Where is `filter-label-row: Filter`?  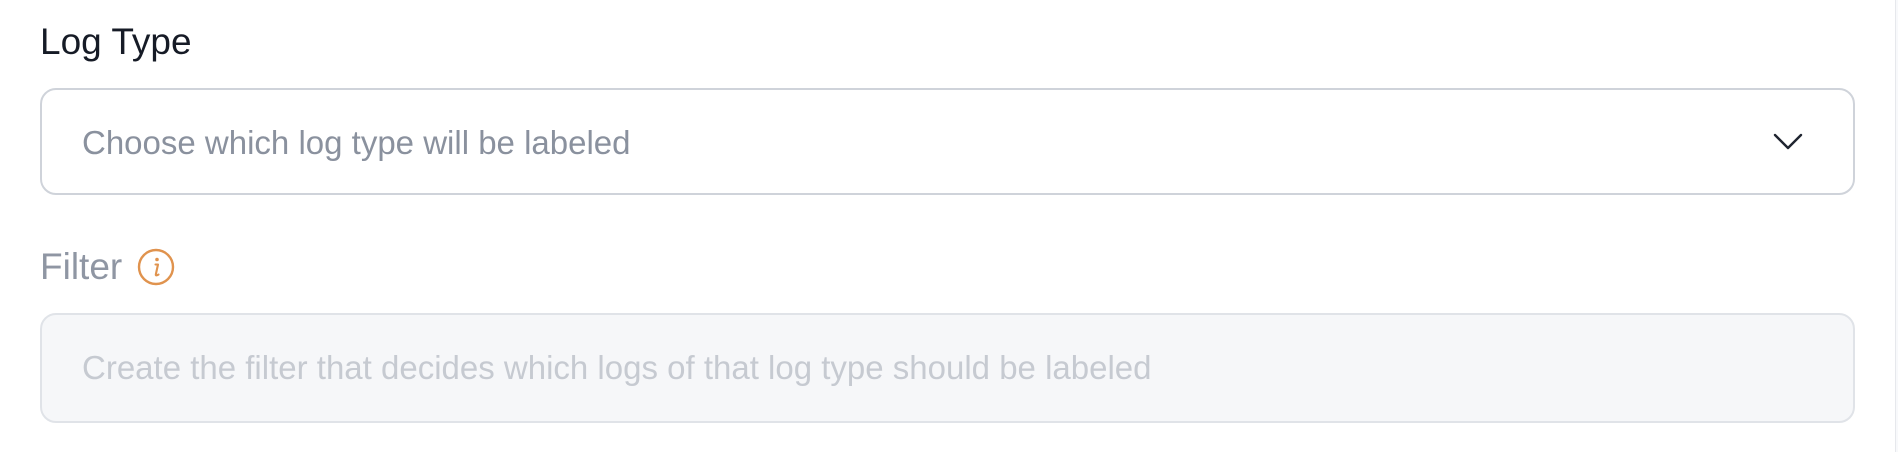
filter-label-row: Filter is located at coordinates (107, 267).